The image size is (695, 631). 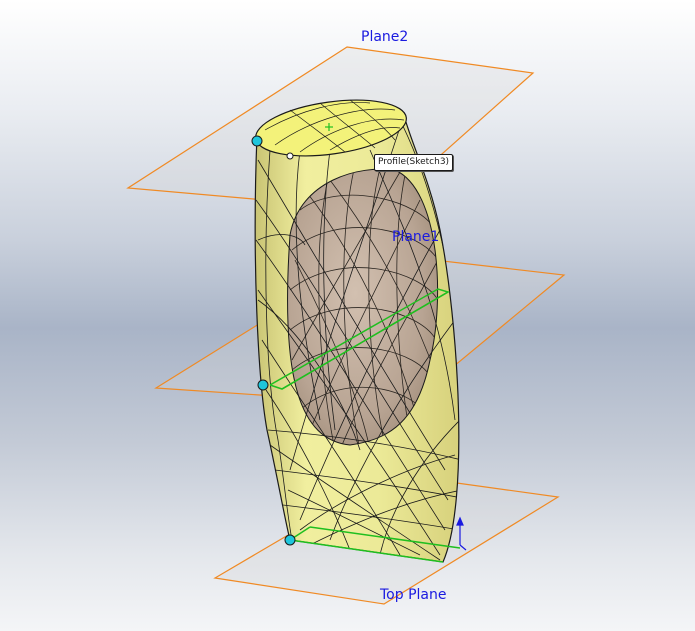 I want to click on profile-tooltip: Profile(Sketch3), so click(x=414, y=162).